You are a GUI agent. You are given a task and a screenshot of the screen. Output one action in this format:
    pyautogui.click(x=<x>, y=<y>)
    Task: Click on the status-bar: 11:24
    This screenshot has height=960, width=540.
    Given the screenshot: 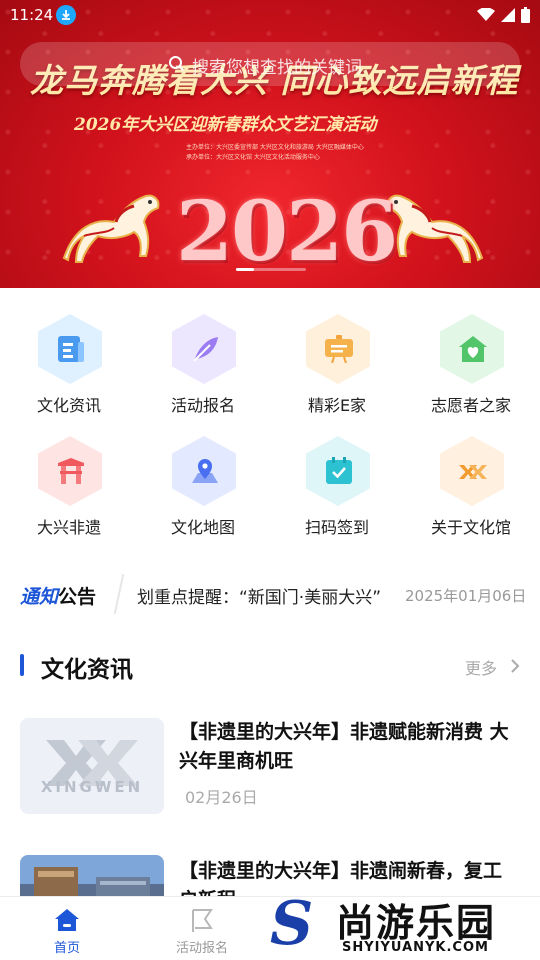 What is the action you would take?
    pyautogui.click(x=270, y=16)
    